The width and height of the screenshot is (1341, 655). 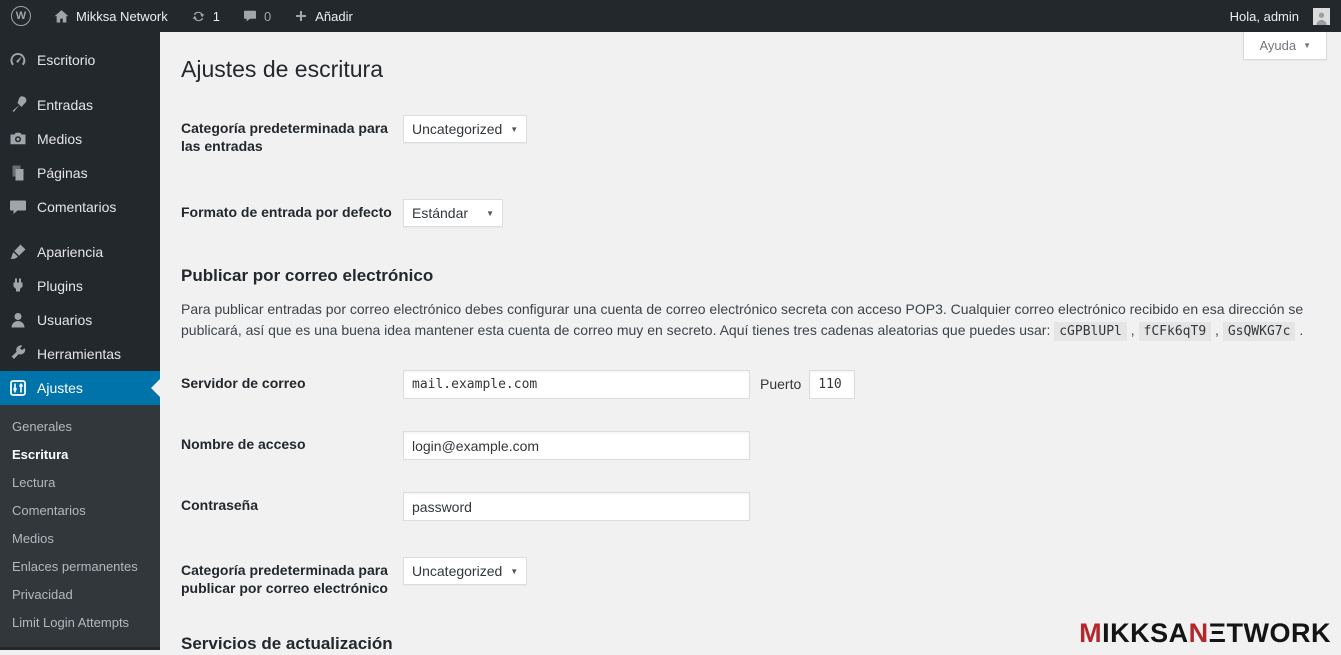 What do you see at coordinates (80, 623) in the screenshot?
I see `submenu-item-limit-login: Limit Login Attempts` at bounding box center [80, 623].